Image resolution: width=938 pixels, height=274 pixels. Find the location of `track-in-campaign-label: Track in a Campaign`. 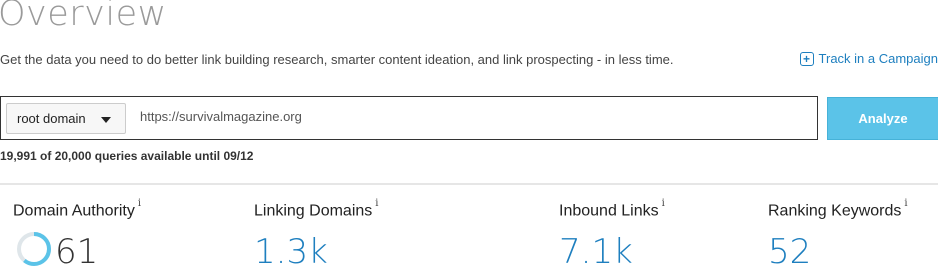

track-in-campaign-label: Track in a Campaign is located at coordinates (878, 58).